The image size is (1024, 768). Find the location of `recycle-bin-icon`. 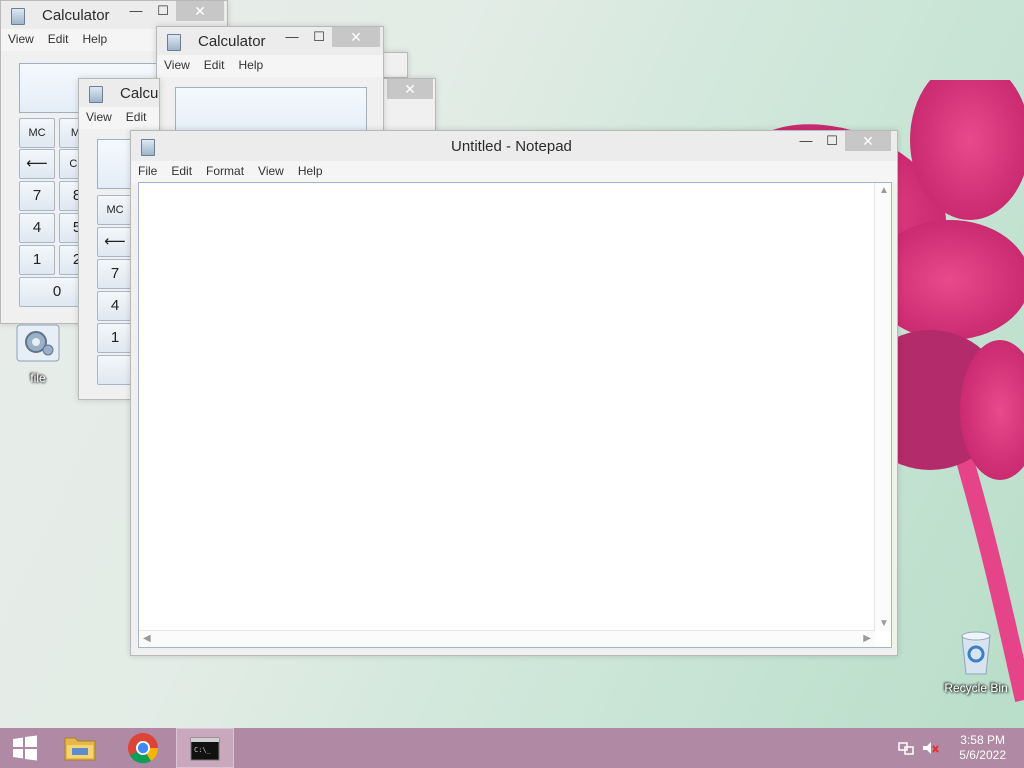

recycle-bin-icon is located at coordinates (976, 653).